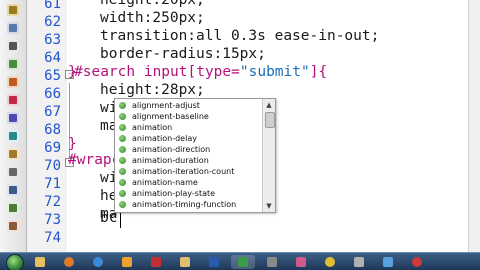 Image resolution: width=480 pixels, height=270 pixels. Describe the element at coordinates (272, 262) in the screenshot. I see `calc-icon` at that location.